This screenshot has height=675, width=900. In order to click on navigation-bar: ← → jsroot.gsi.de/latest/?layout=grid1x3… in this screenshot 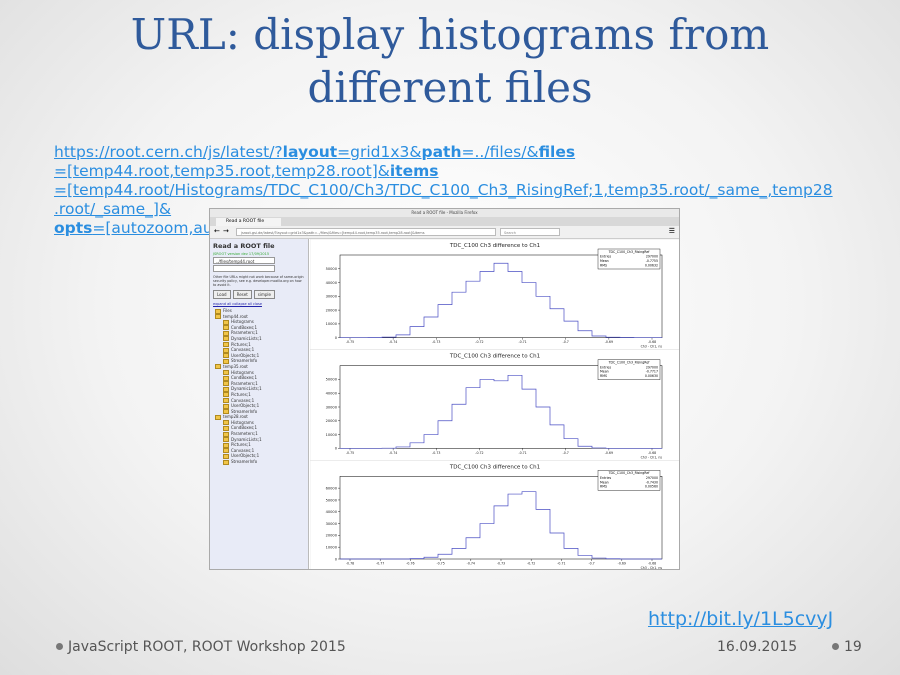, I will do `click(444, 232)`.